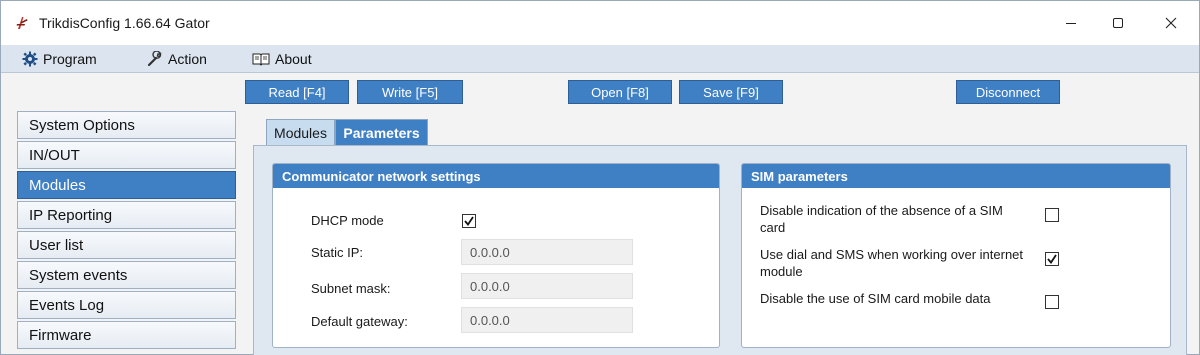 The height and width of the screenshot is (355, 1200). I want to click on sidebar-item-modules: Modules, so click(126, 185).